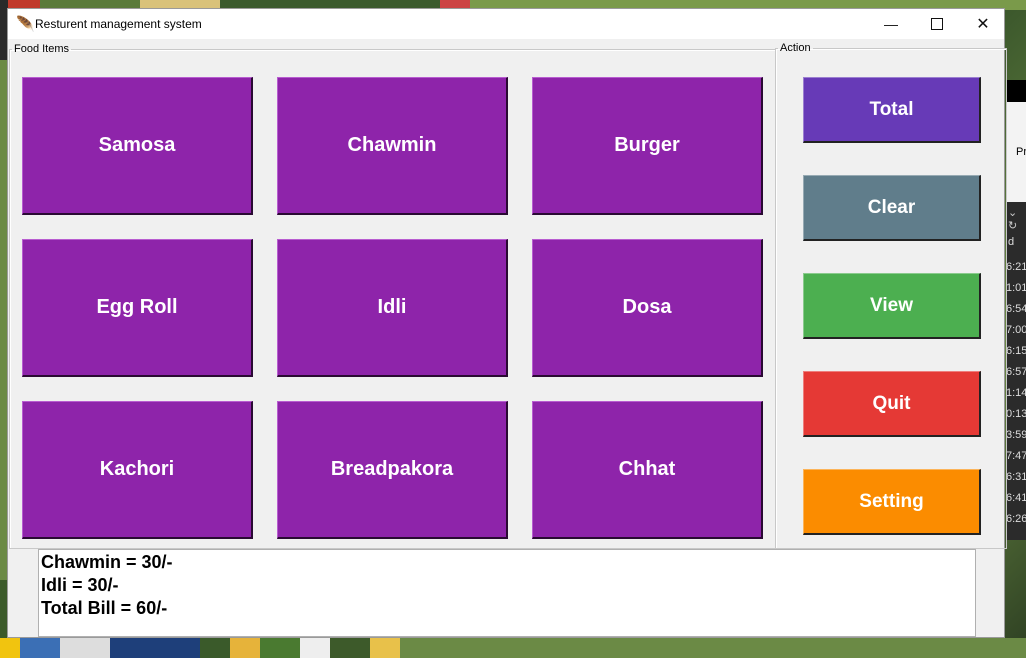 The image size is (1026, 658). Describe the element at coordinates (892, 404) in the screenshot. I see `quit-button: Quit` at that location.